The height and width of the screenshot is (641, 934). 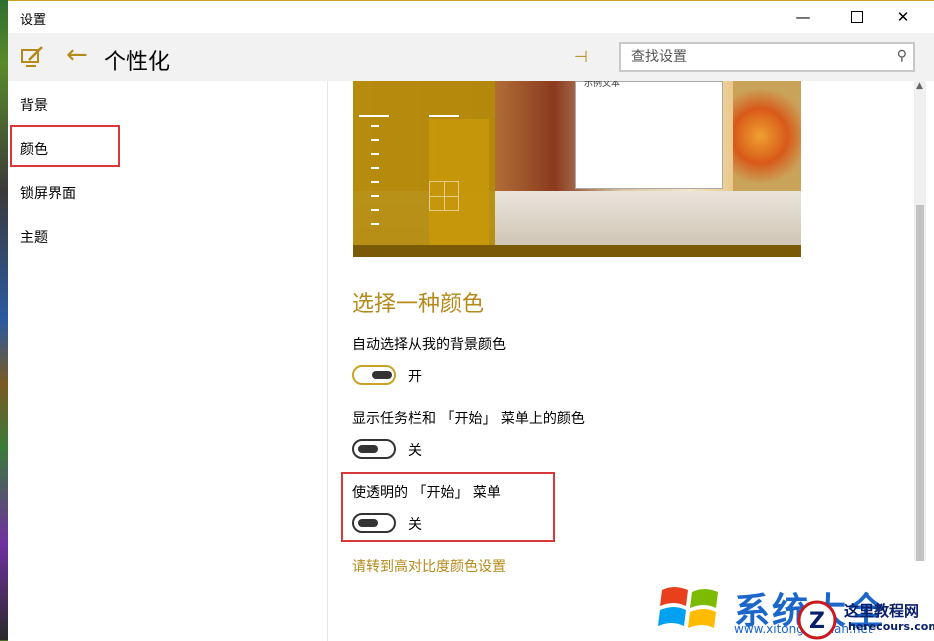 What do you see at coordinates (415, 377) in the screenshot?
I see `auto-color-state: 开` at bounding box center [415, 377].